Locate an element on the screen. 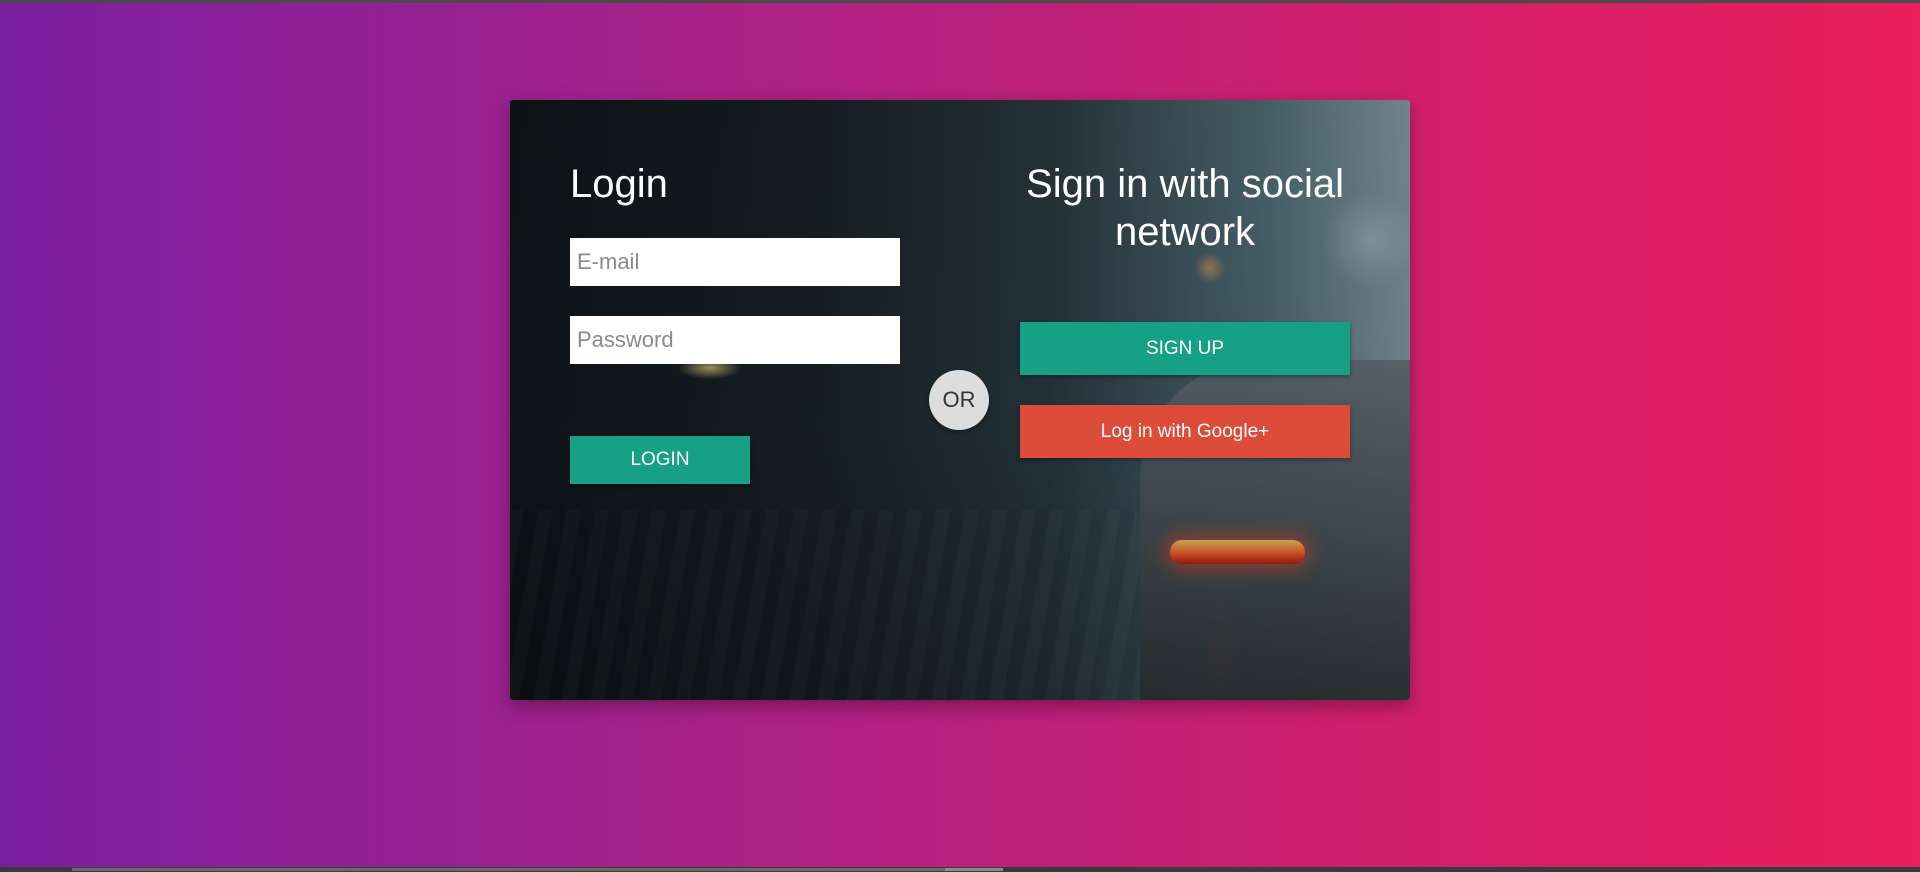  scrollbar-thumb-highlight is located at coordinates (974, 869).